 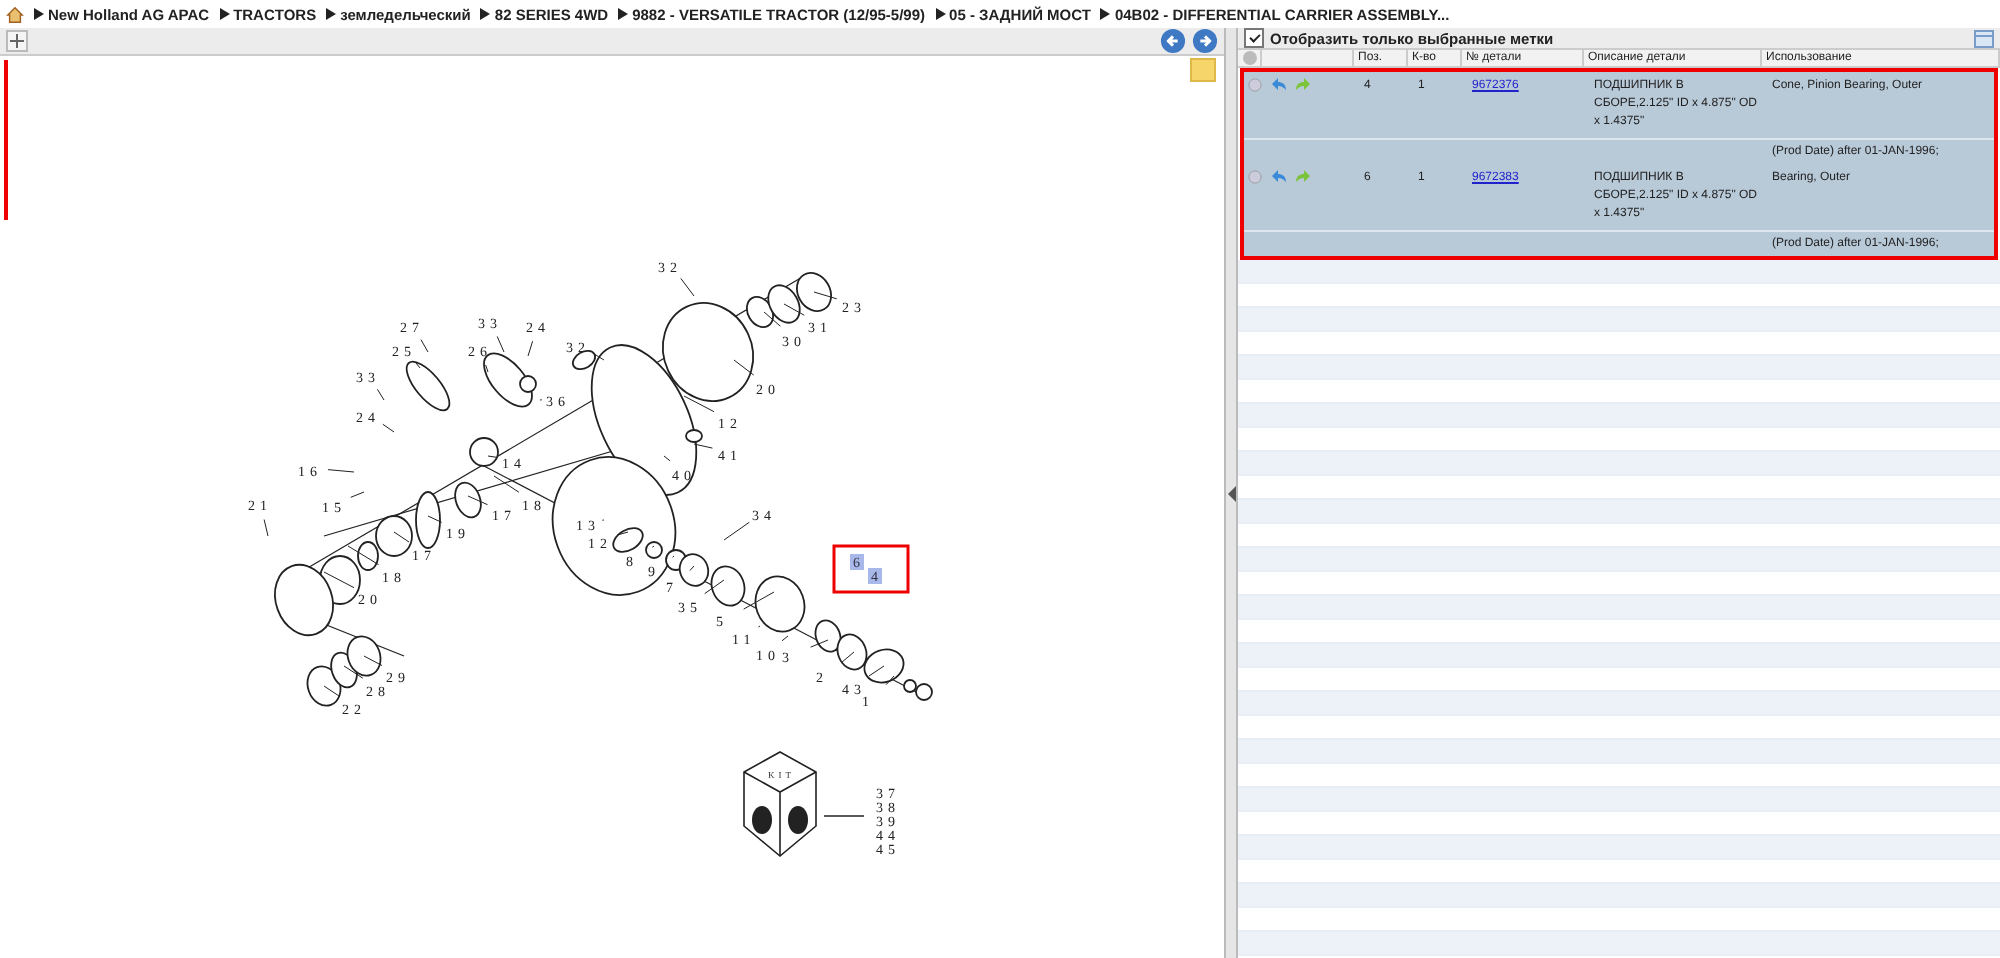 What do you see at coordinates (1254, 38) in the screenshot?
I see `filter-checkbox` at bounding box center [1254, 38].